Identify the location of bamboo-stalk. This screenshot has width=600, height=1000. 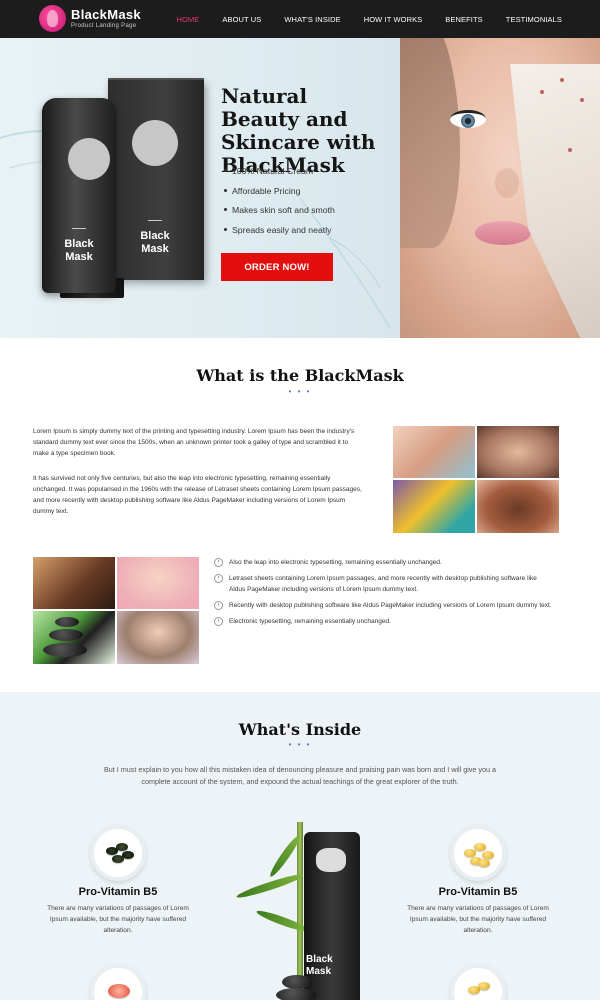
(300, 911).